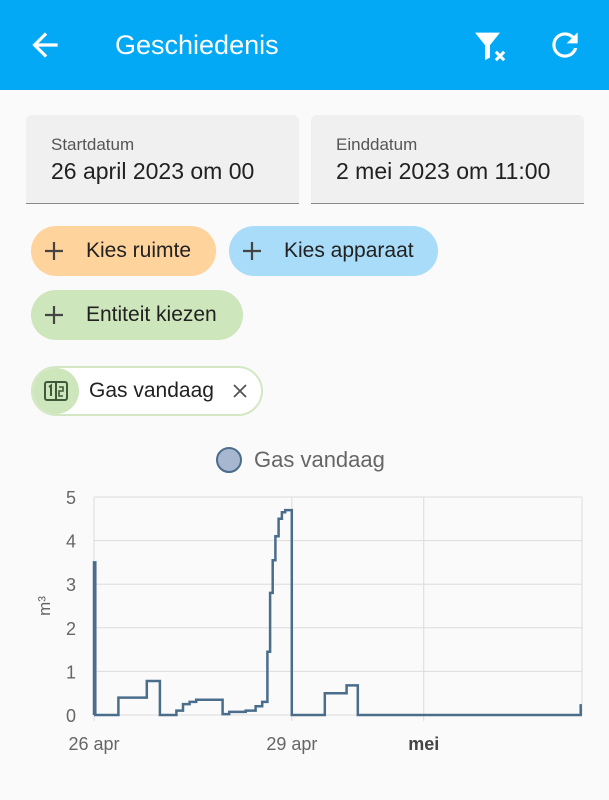  I want to click on y-axis-label: m³, so click(44, 606).